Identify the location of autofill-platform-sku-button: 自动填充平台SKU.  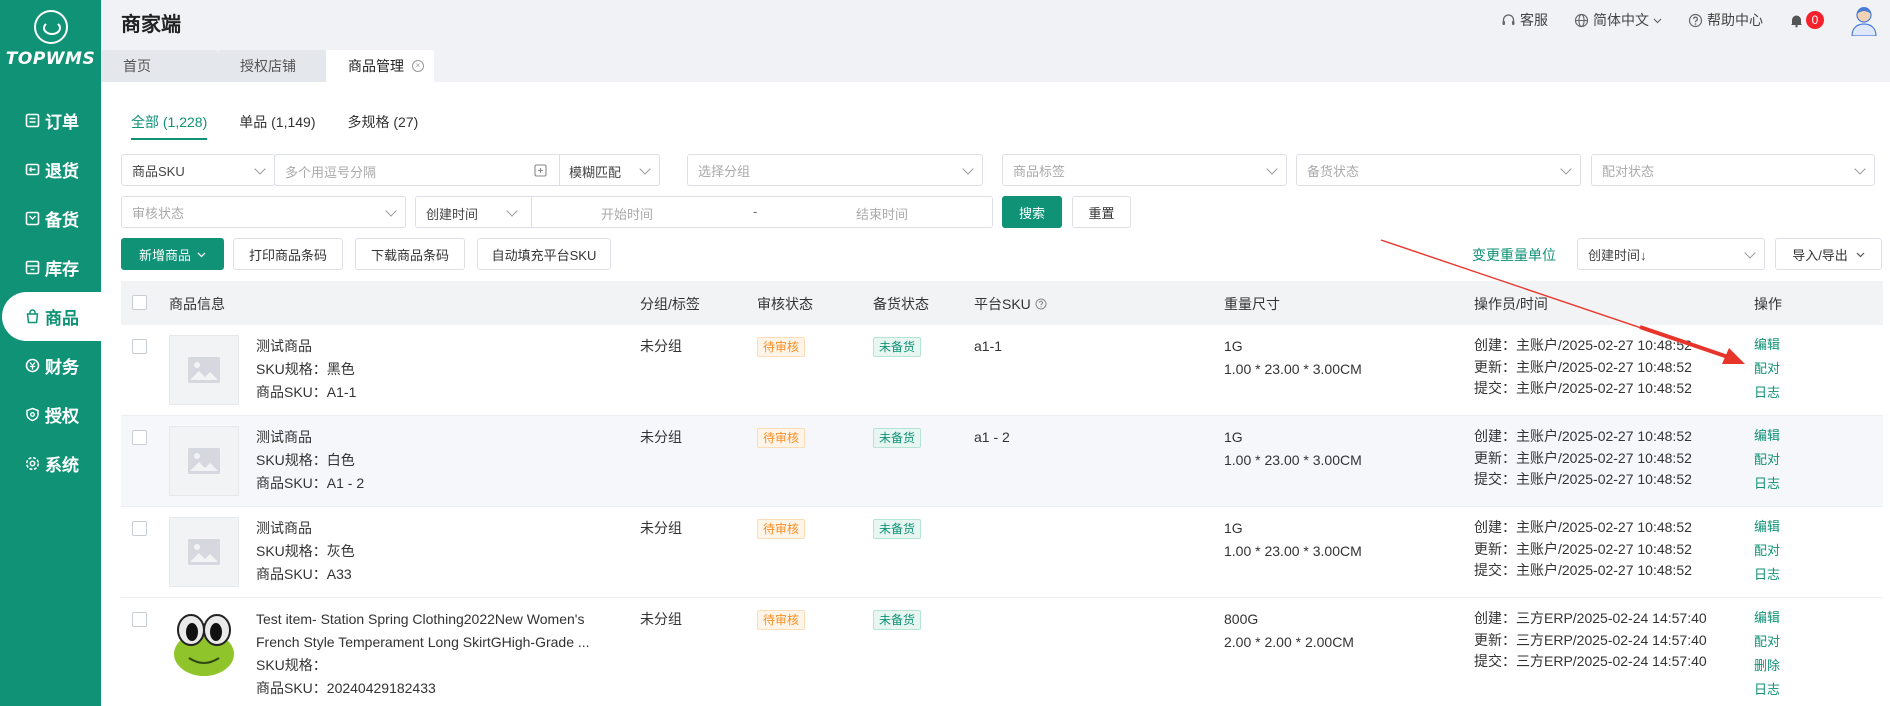
(544, 254).